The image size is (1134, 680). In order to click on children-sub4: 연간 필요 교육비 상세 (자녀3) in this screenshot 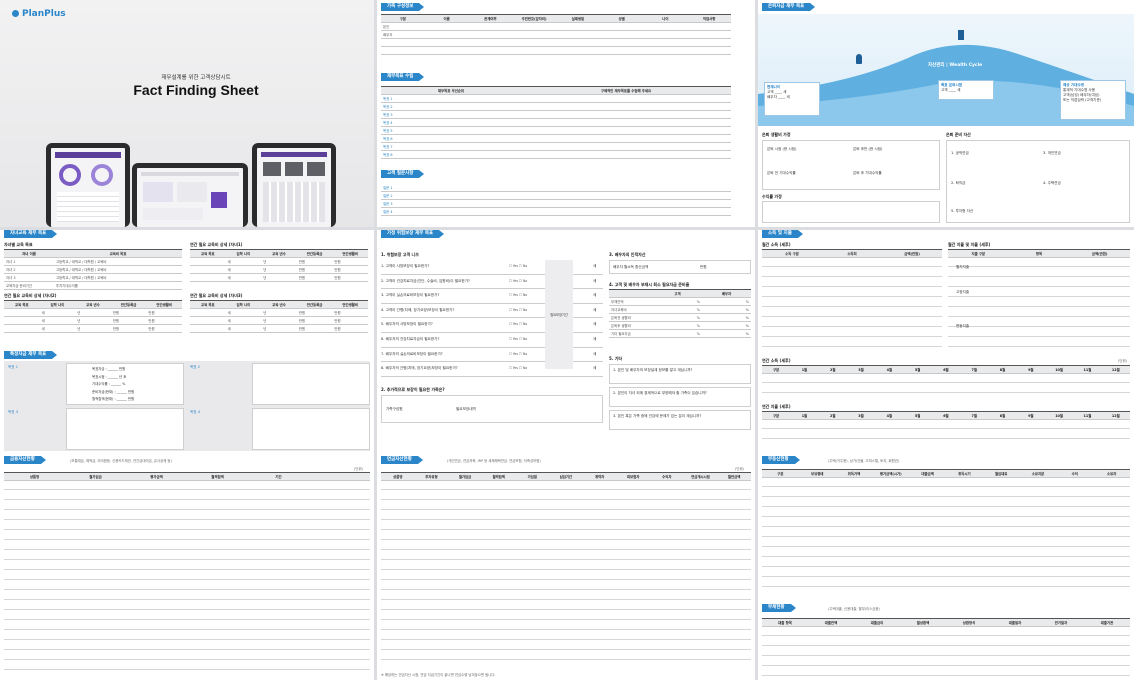, I will do `click(216, 295)`.